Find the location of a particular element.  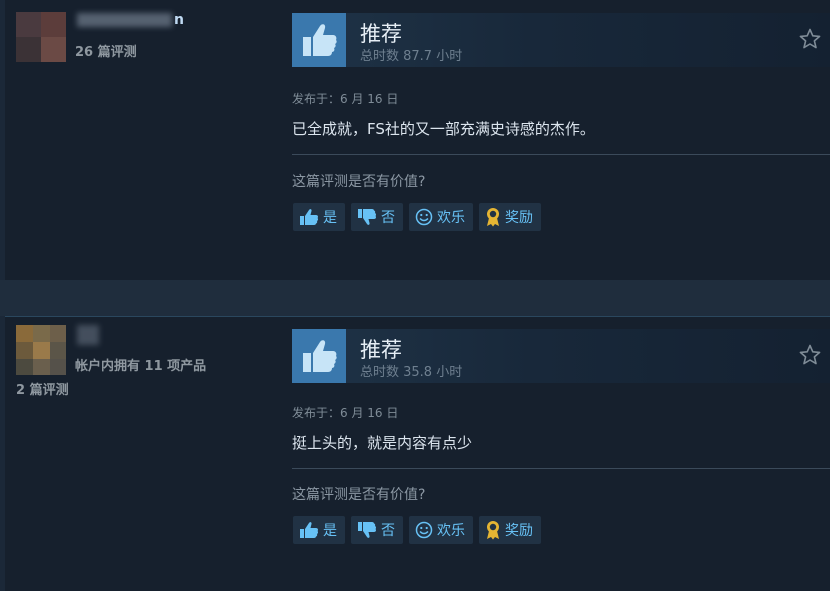

username-suffix: n is located at coordinates (179, 20).